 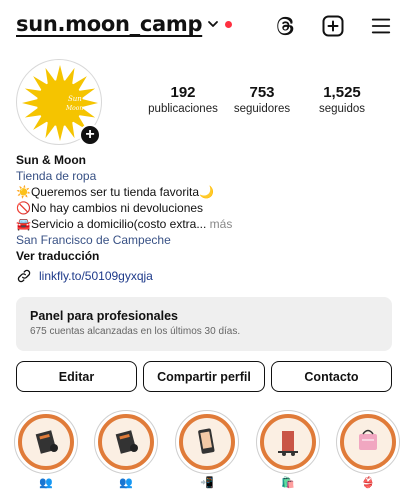 What do you see at coordinates (75, 99) in the screenshot?
I see `logo-text-sun: Sun` at bounding box center [75, 99].